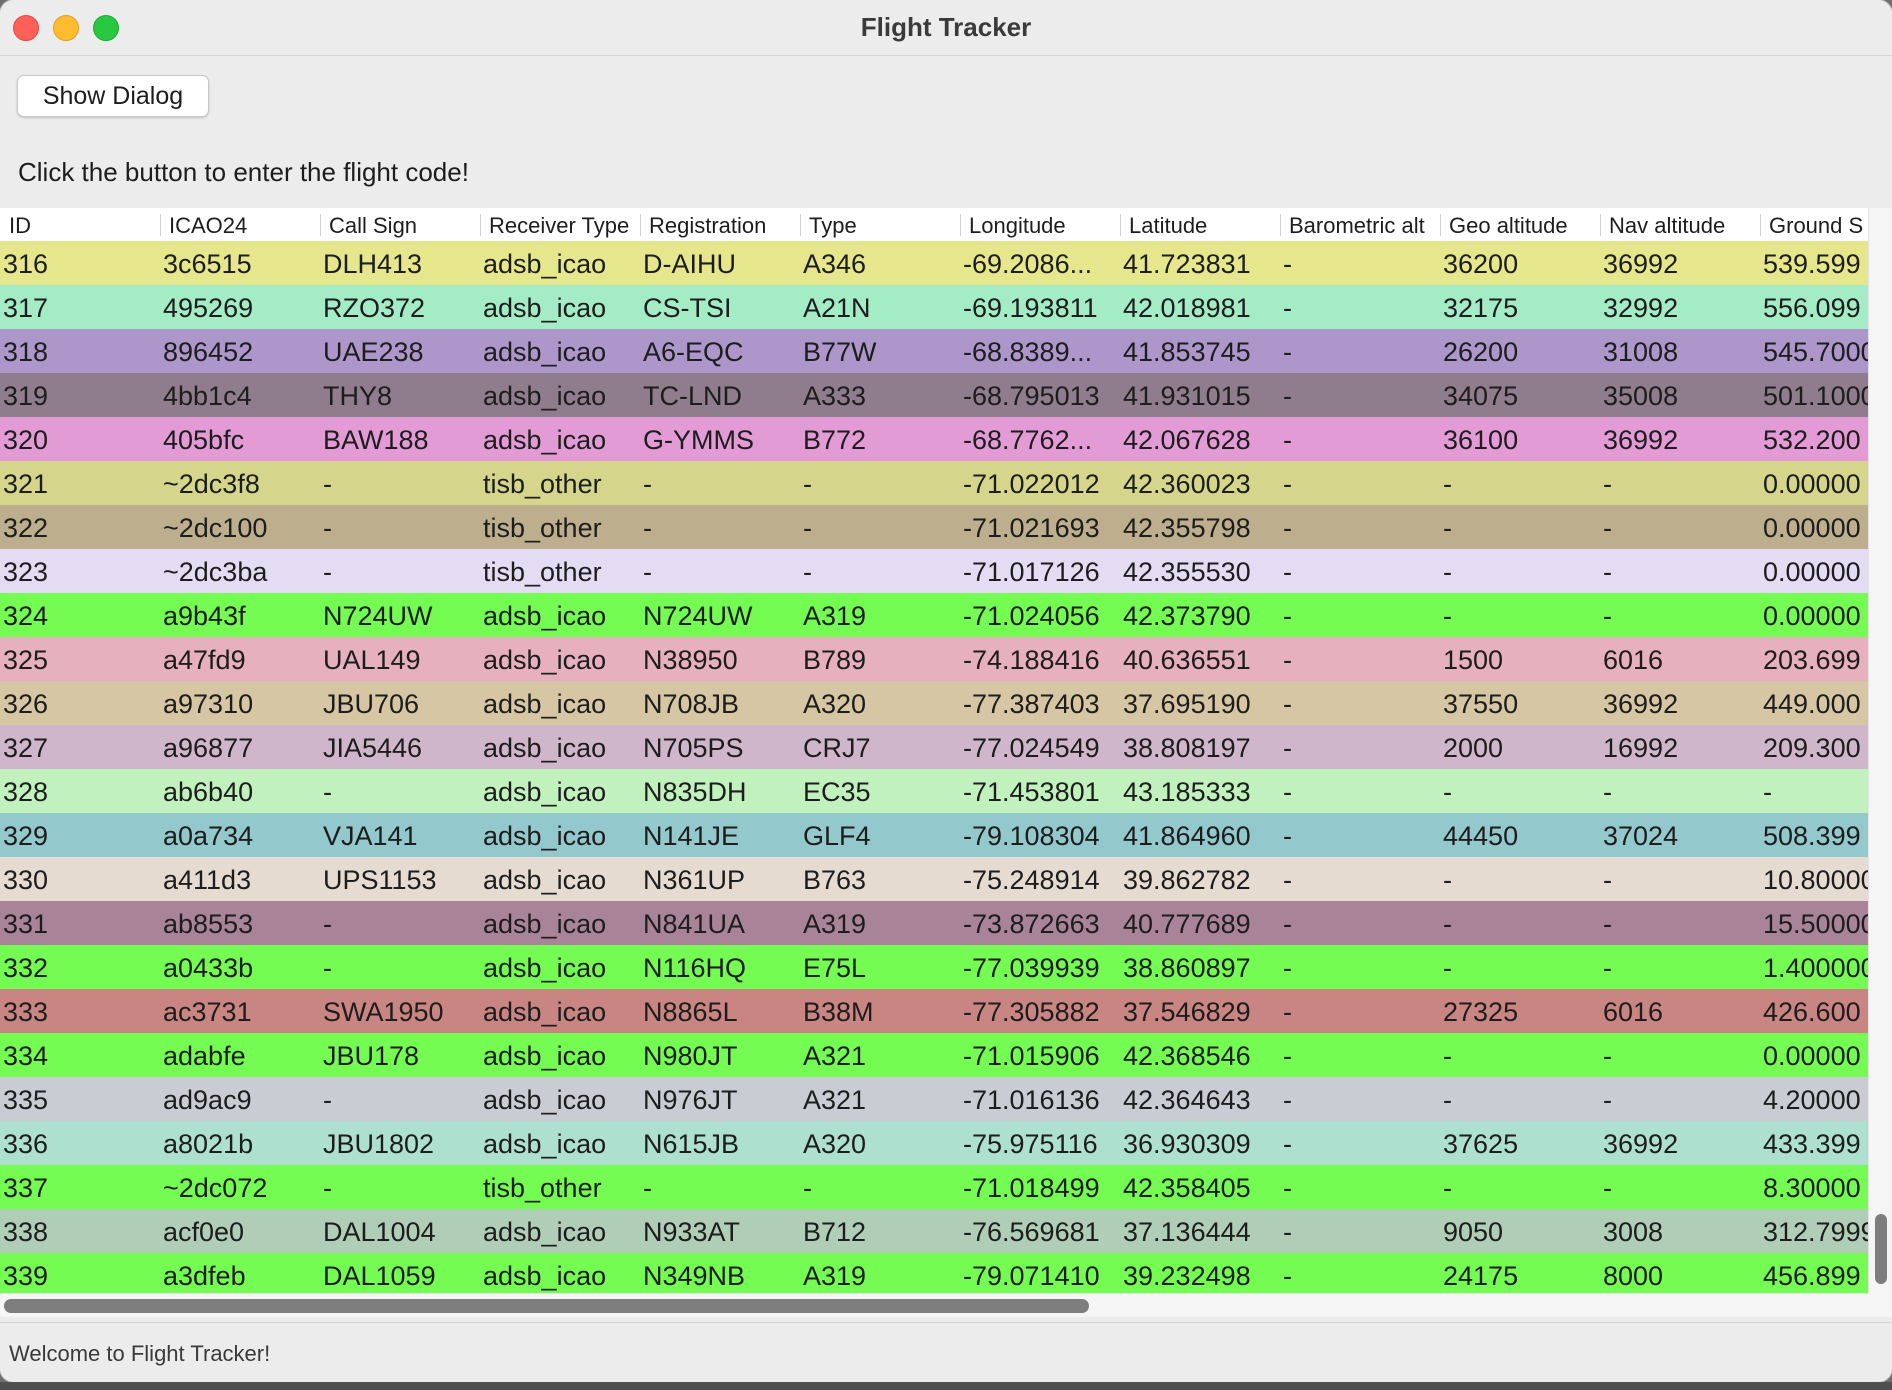 The image size is (1892, 1390). Describe the element at coordinates (1200, 791) in the screenshot. I see `cell-latitude: 43.185333` at that location.